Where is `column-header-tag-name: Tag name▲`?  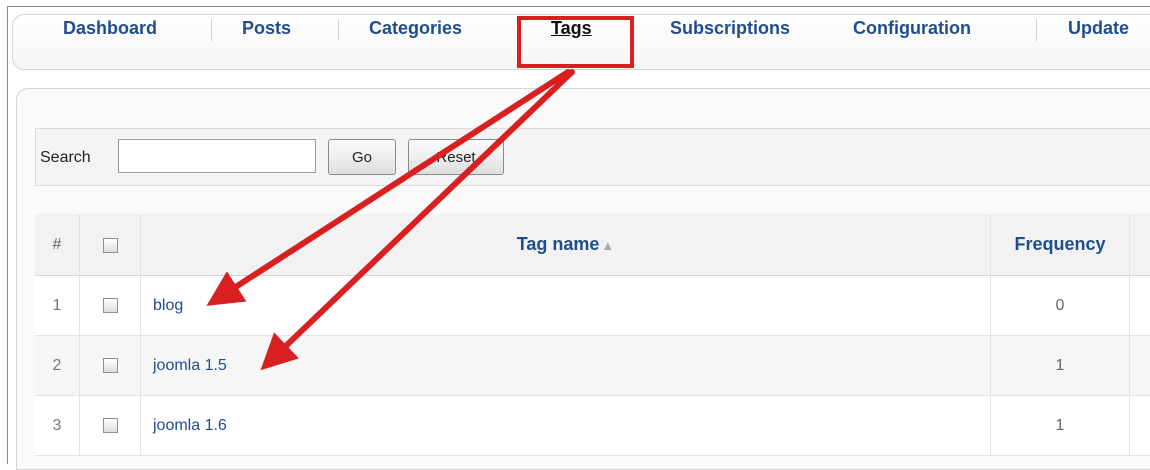
column-header-tag-name: Tag name▲ is located at coordinates (566, 245).